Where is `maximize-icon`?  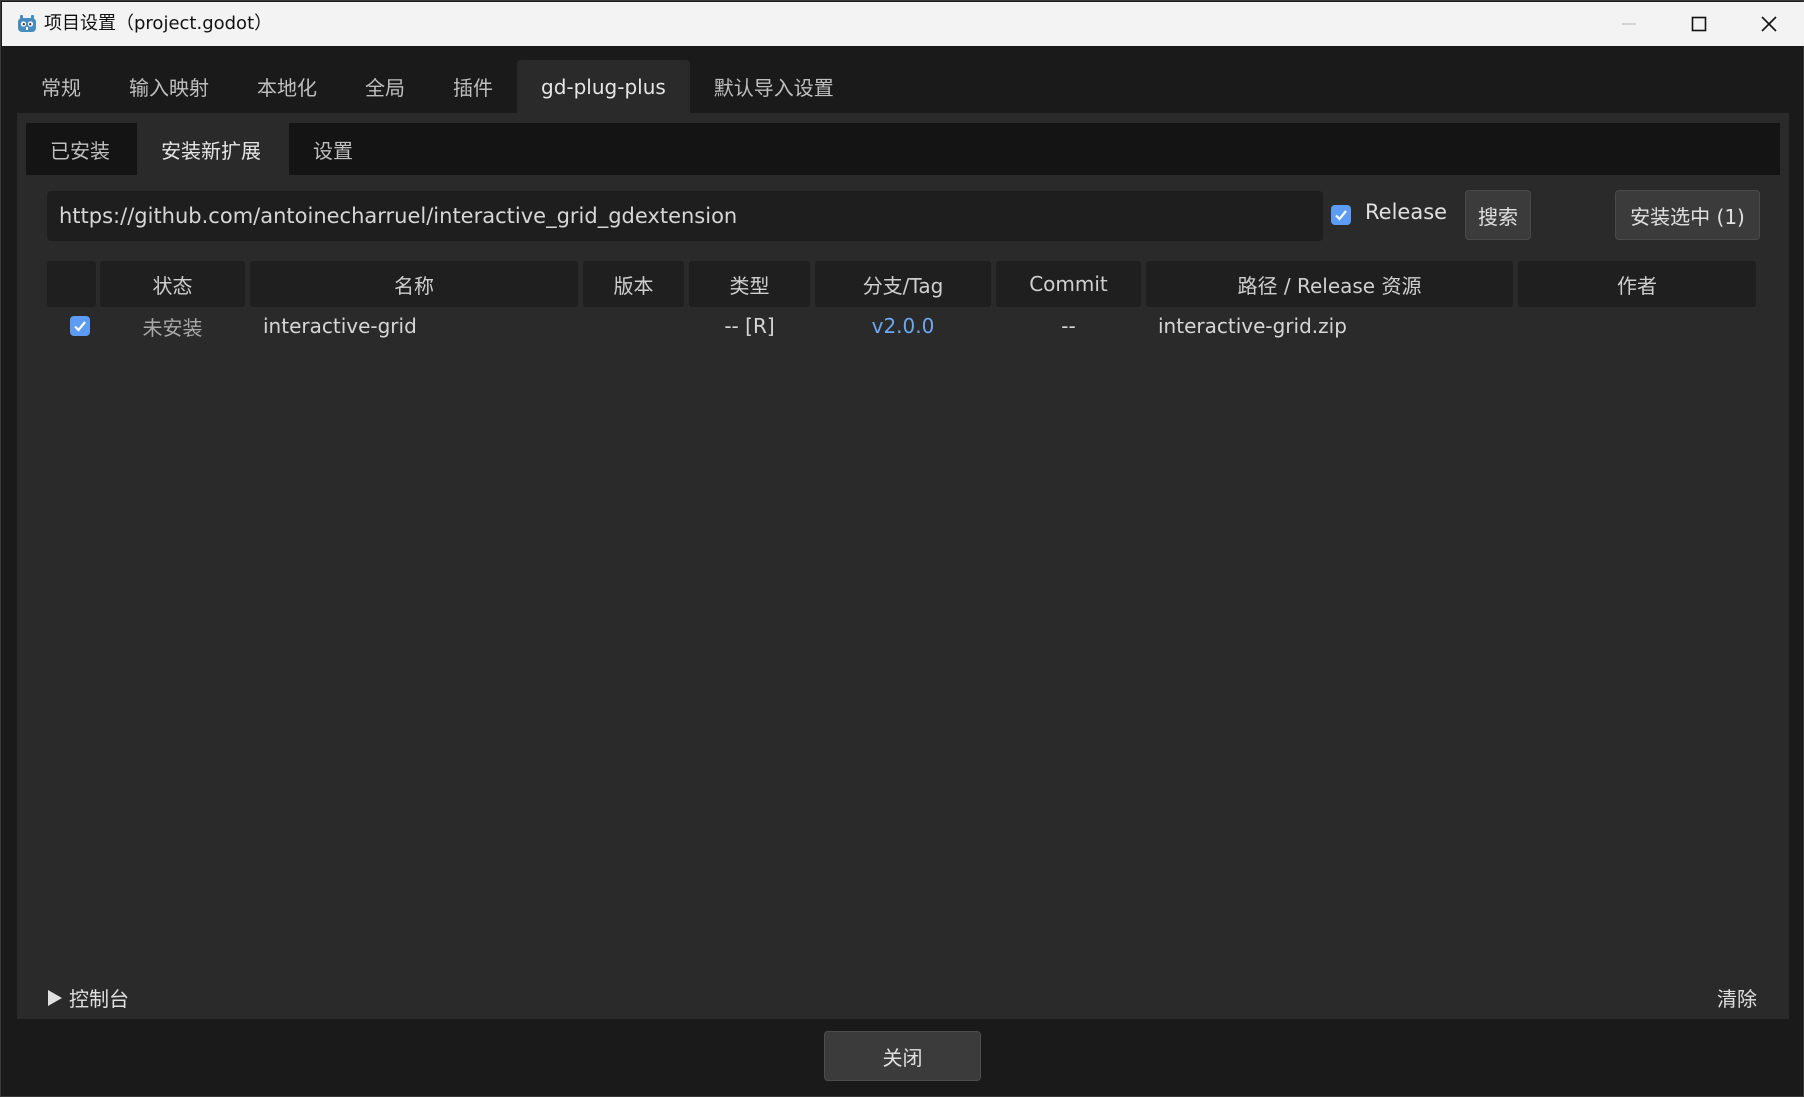 maximize-icon is located at coordinates (1699, 24).